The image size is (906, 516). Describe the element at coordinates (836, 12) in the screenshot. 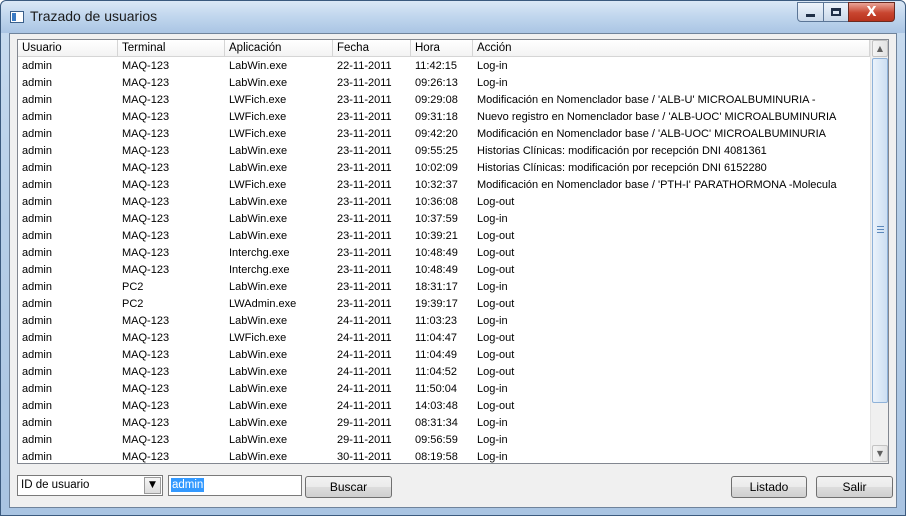

I see `maximize-button` at that location.